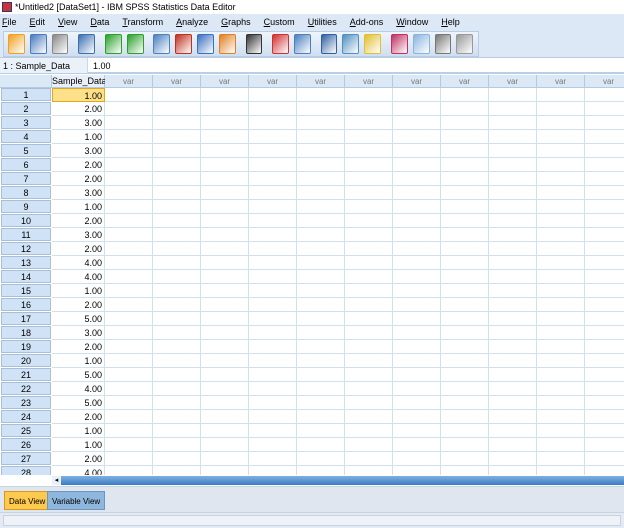 The image size is (624, 528). I want to click on row-number: 20, so click(26, 360).